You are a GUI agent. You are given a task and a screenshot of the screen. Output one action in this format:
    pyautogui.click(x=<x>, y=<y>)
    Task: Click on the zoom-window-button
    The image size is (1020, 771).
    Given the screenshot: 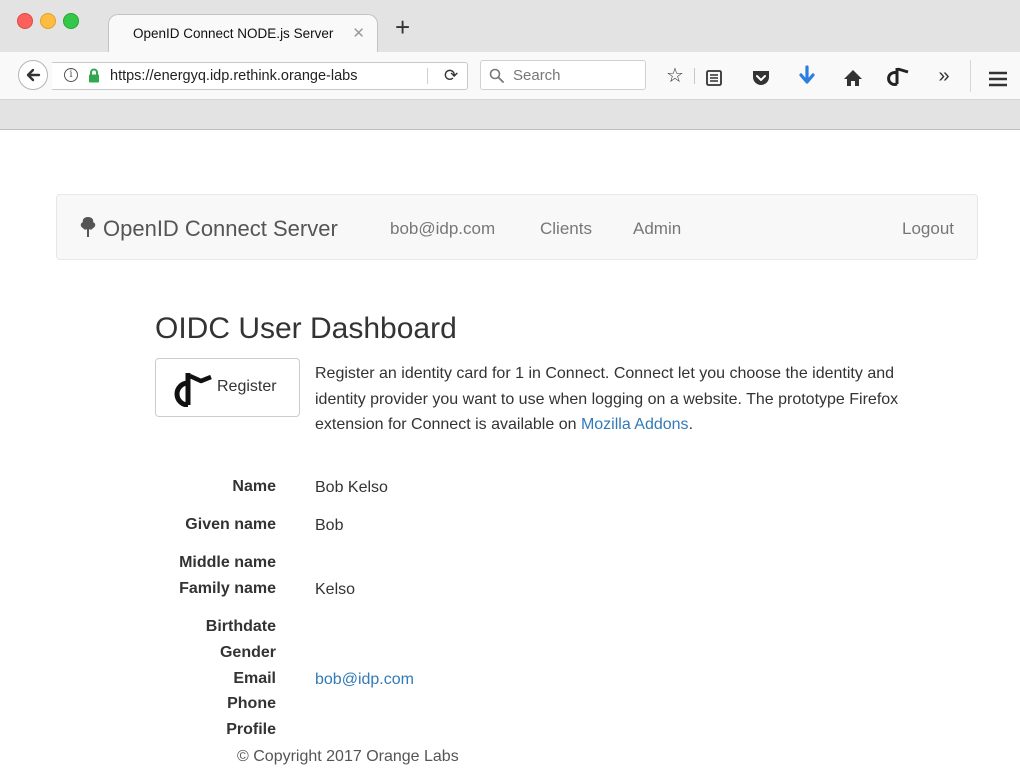 What is the action you would take?
    pyautogui.click(x=71, y=21)
    